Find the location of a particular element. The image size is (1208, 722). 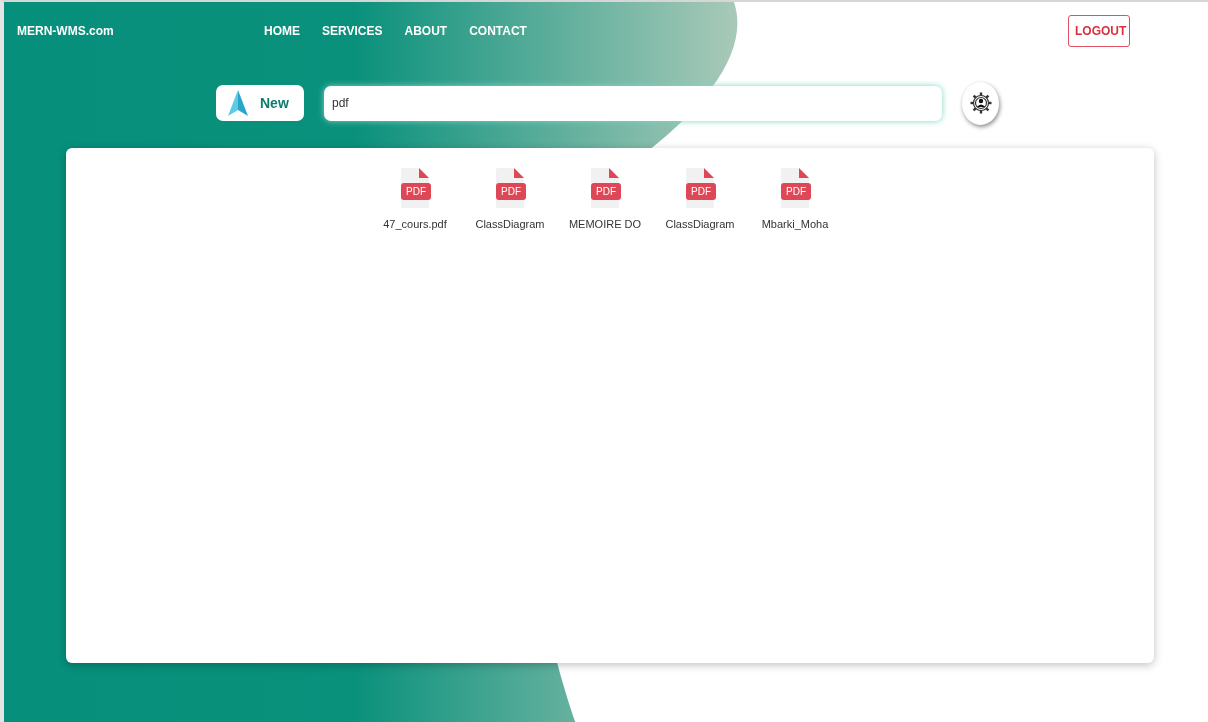

site-logo: MERN-WMS.com is located at coordinates (140, 31).